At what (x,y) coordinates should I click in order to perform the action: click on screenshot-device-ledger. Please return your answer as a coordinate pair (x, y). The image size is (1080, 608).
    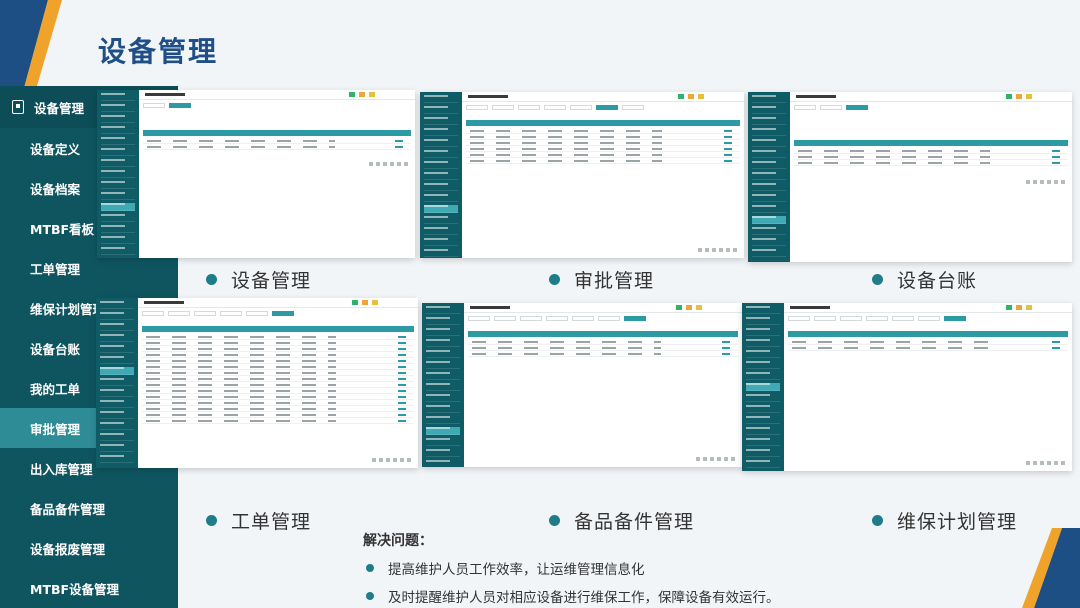
    Looking at the image, I should click on (910, 177).